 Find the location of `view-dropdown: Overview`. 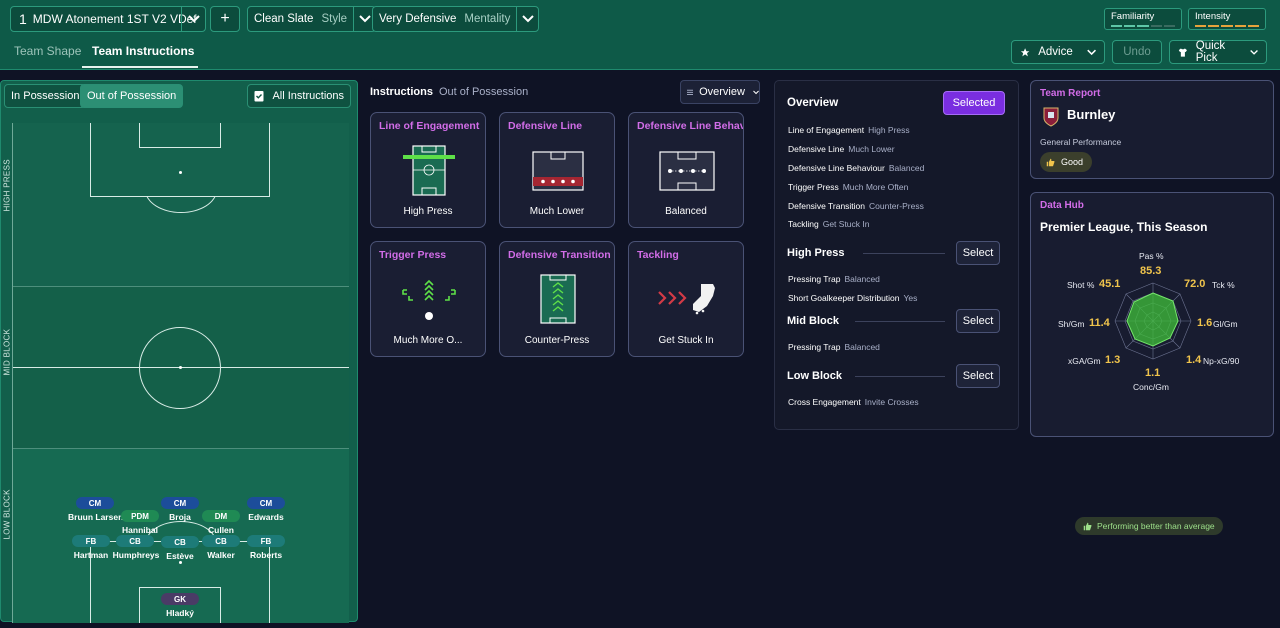

view-dropdown: Overview is located at coordinates (720, 92).